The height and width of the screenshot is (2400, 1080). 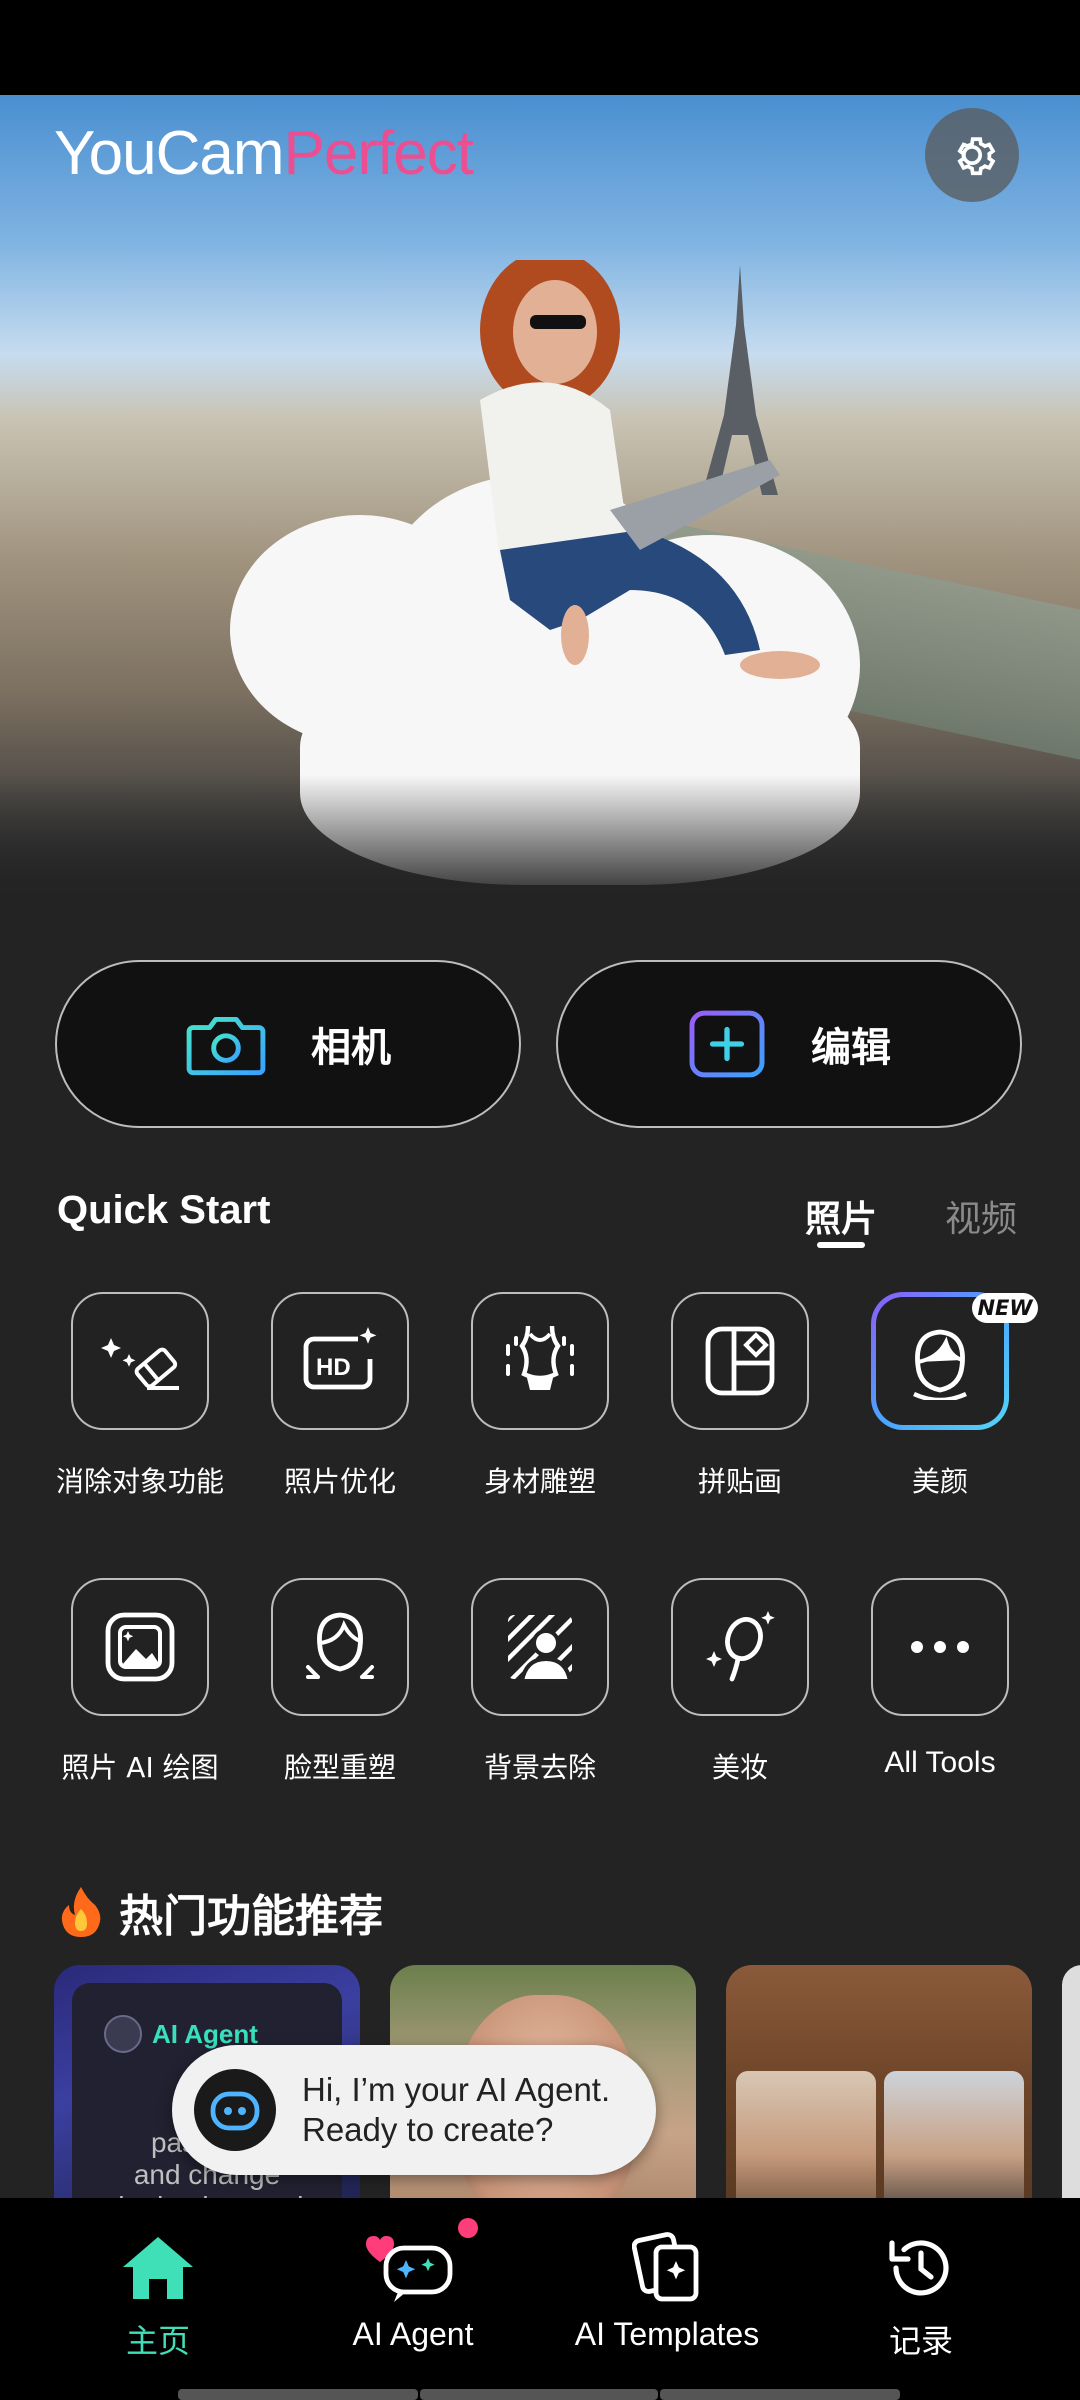 I want to click on new-badge: NEW, so click(x=1005, y=1308).